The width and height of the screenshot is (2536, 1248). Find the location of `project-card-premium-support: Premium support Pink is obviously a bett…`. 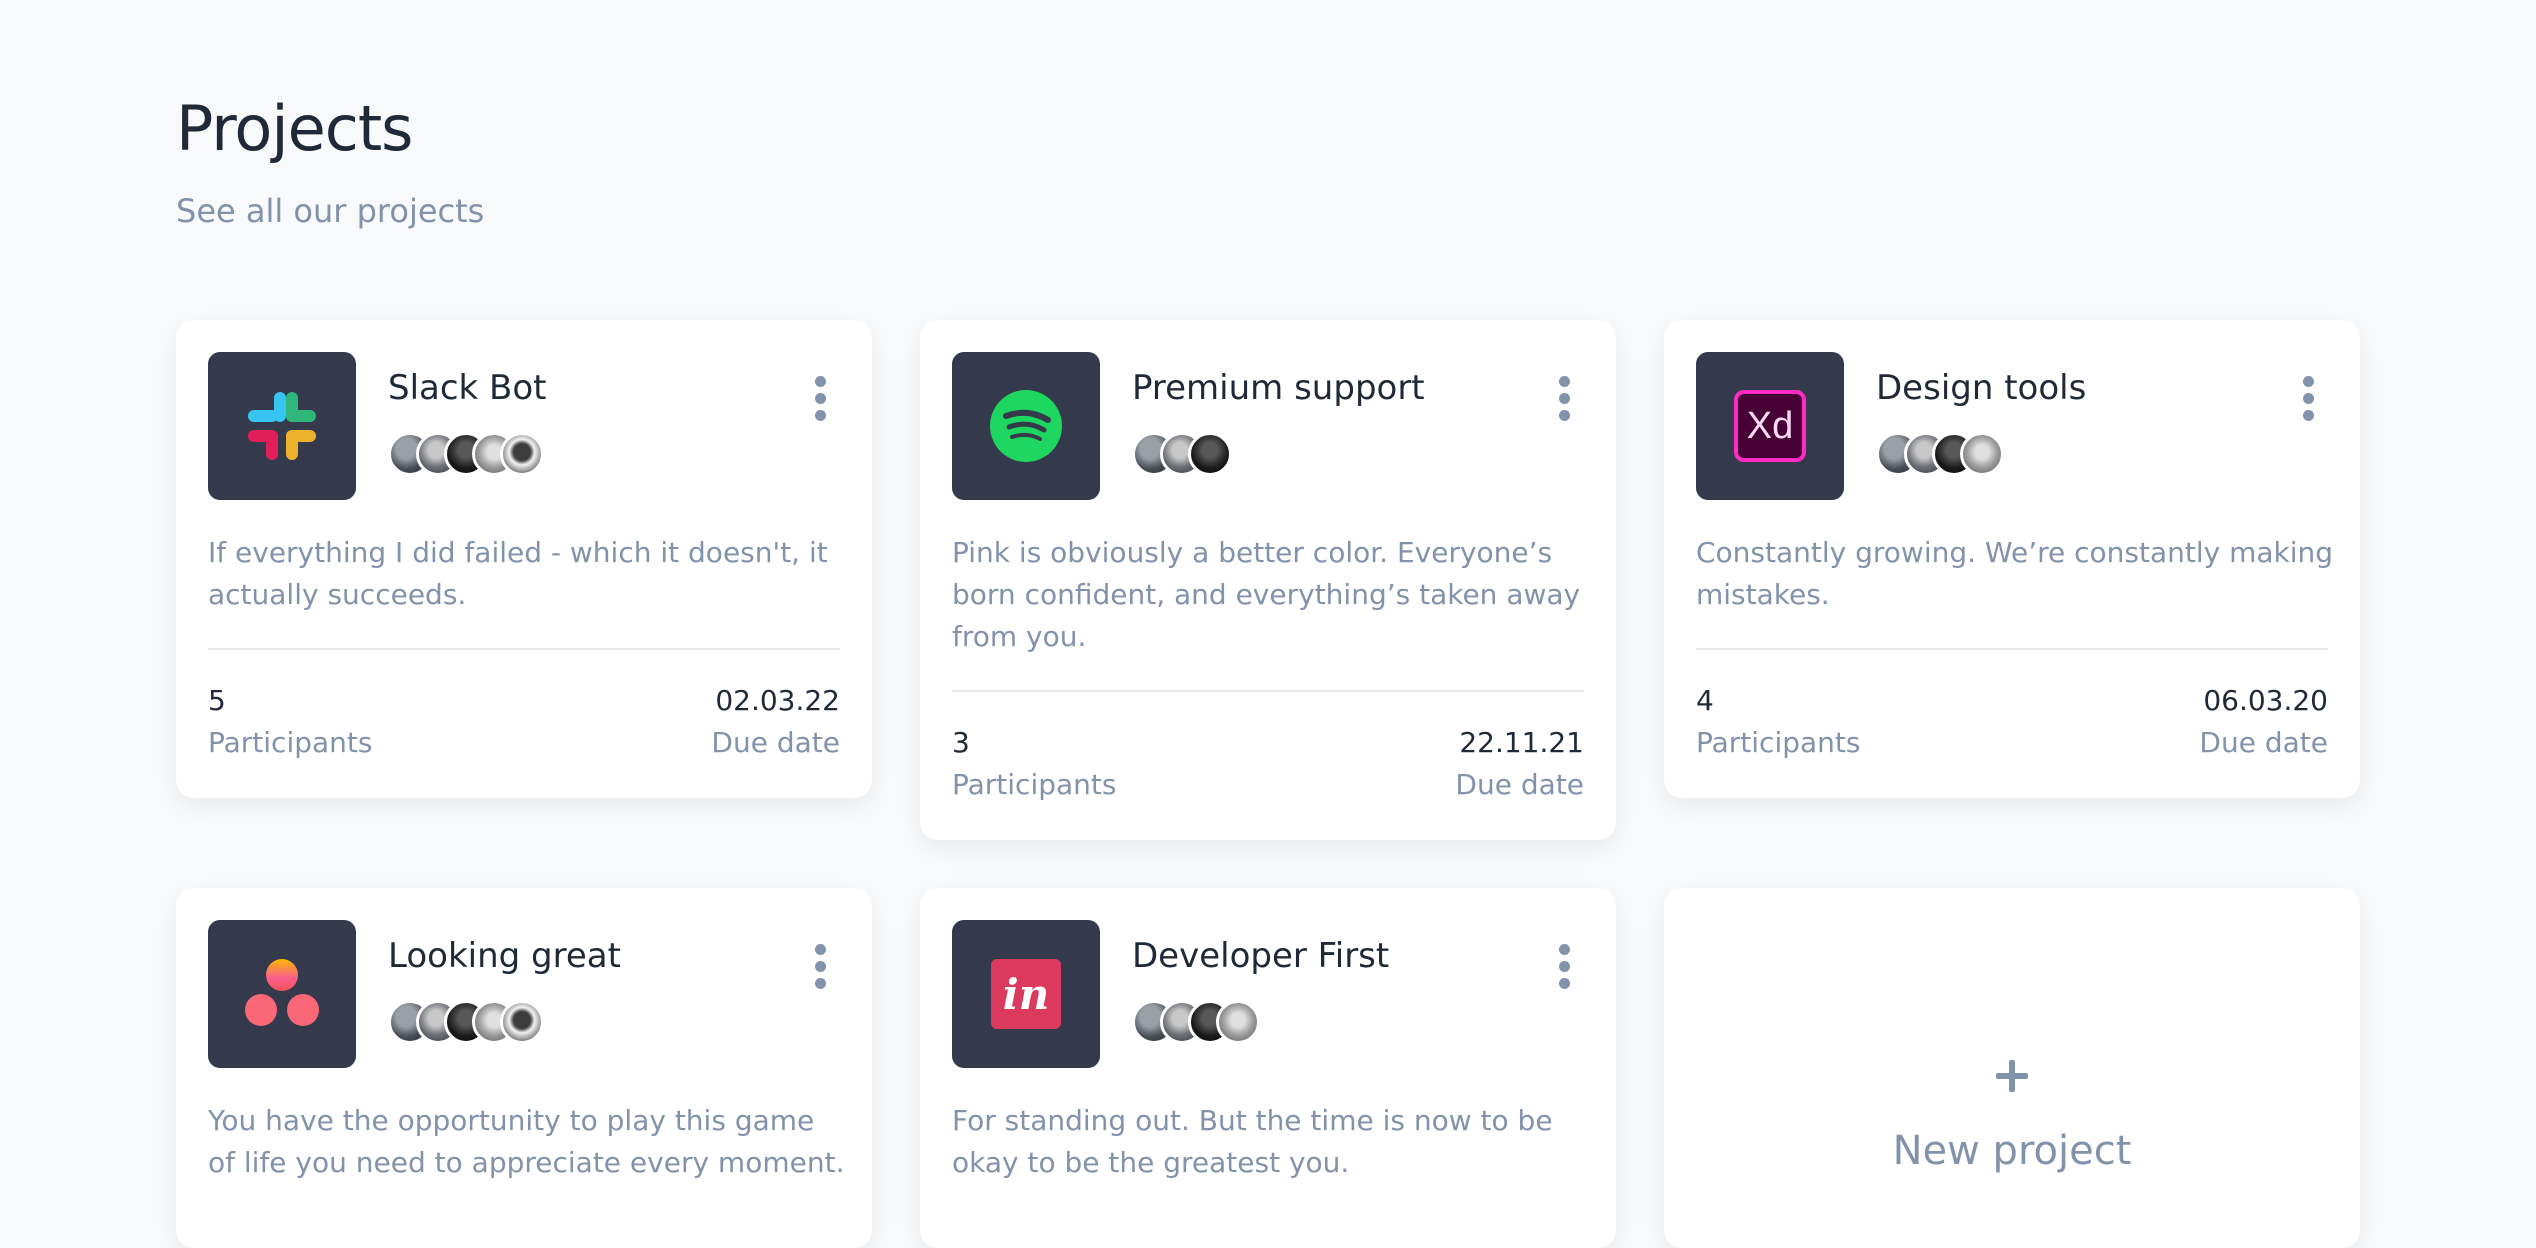

project-card-premium-support: Premium support Pink is obviously a bett… is located at coordinates (1268, 580).